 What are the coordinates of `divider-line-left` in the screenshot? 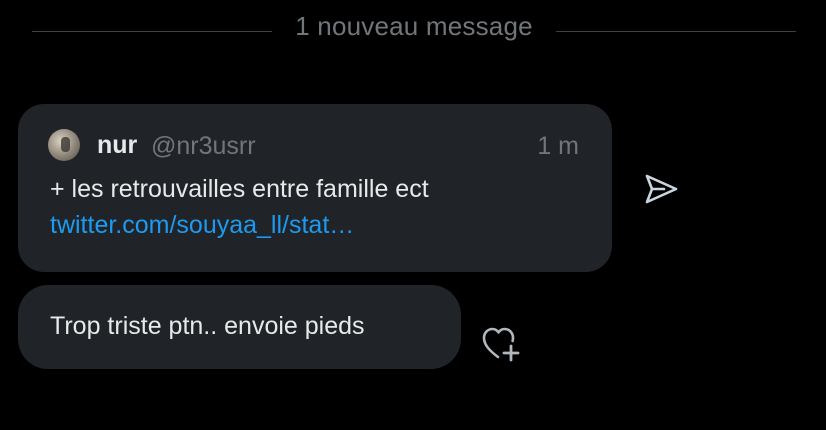 It's located at (152, 31).